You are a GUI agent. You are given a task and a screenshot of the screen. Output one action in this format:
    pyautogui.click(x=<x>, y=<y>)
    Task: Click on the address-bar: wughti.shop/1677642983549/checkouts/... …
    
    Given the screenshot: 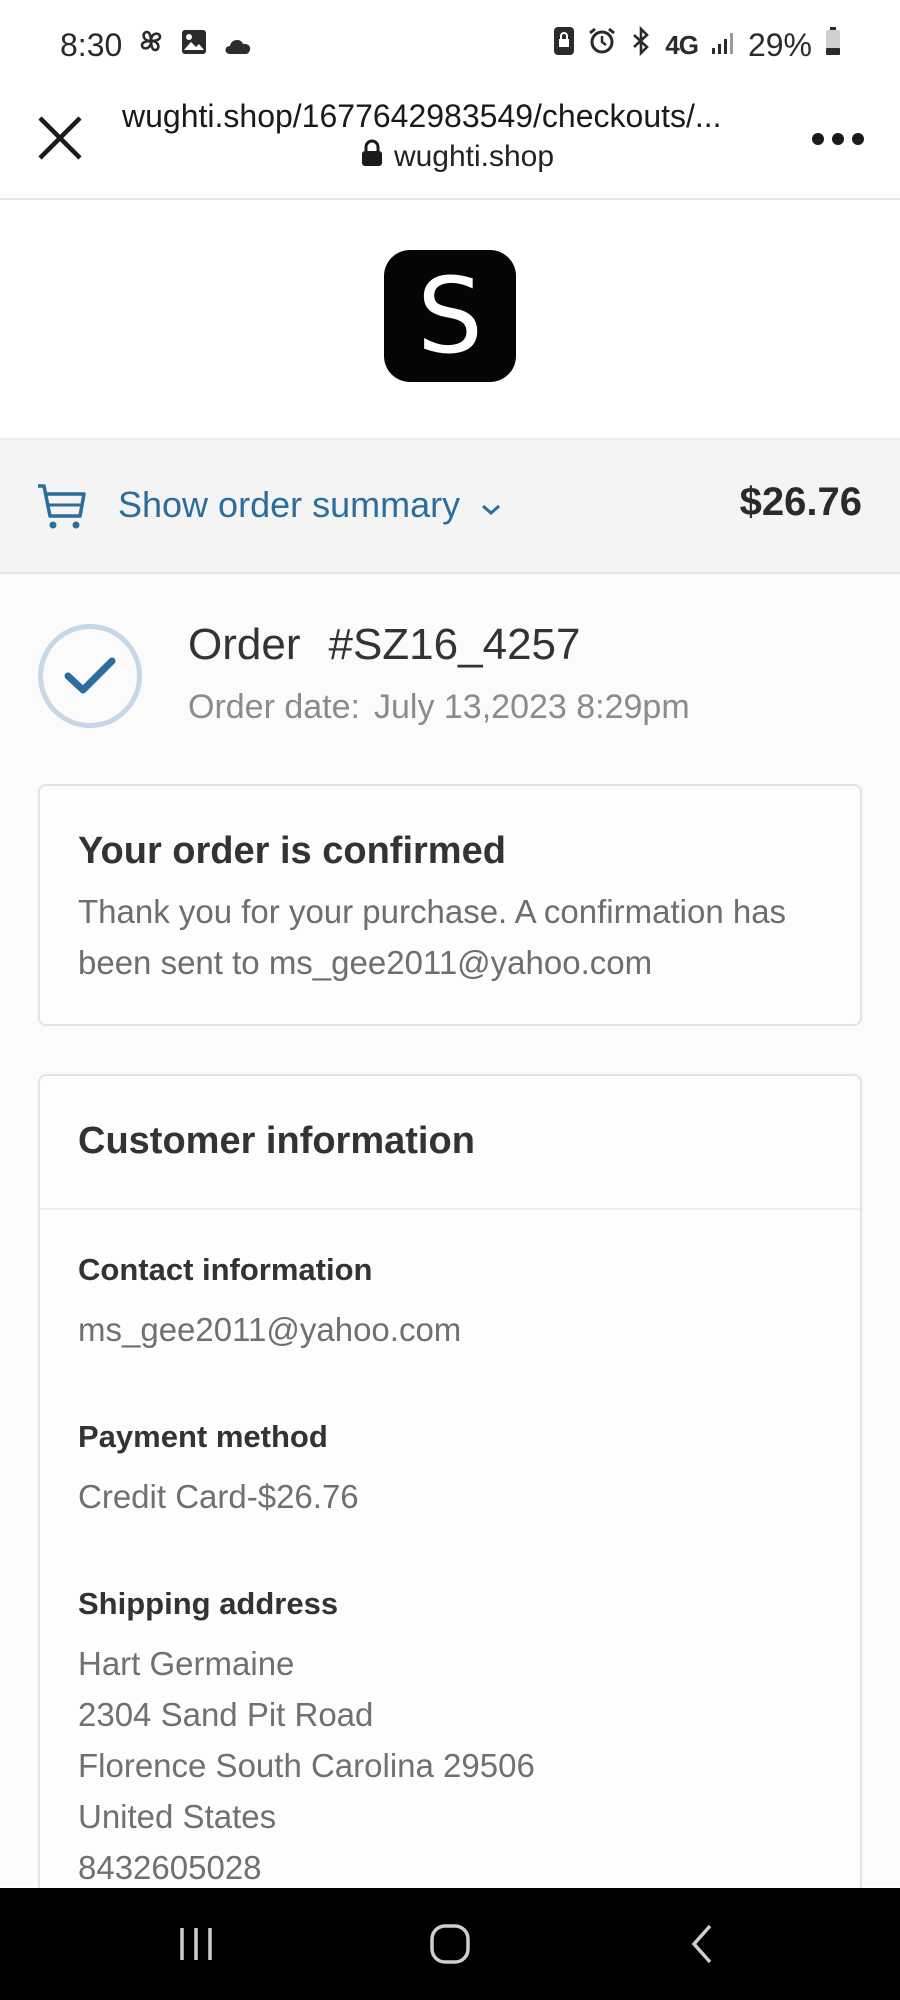 What is the action you would take?
    pyautogui.click(x=457, y=136)
    